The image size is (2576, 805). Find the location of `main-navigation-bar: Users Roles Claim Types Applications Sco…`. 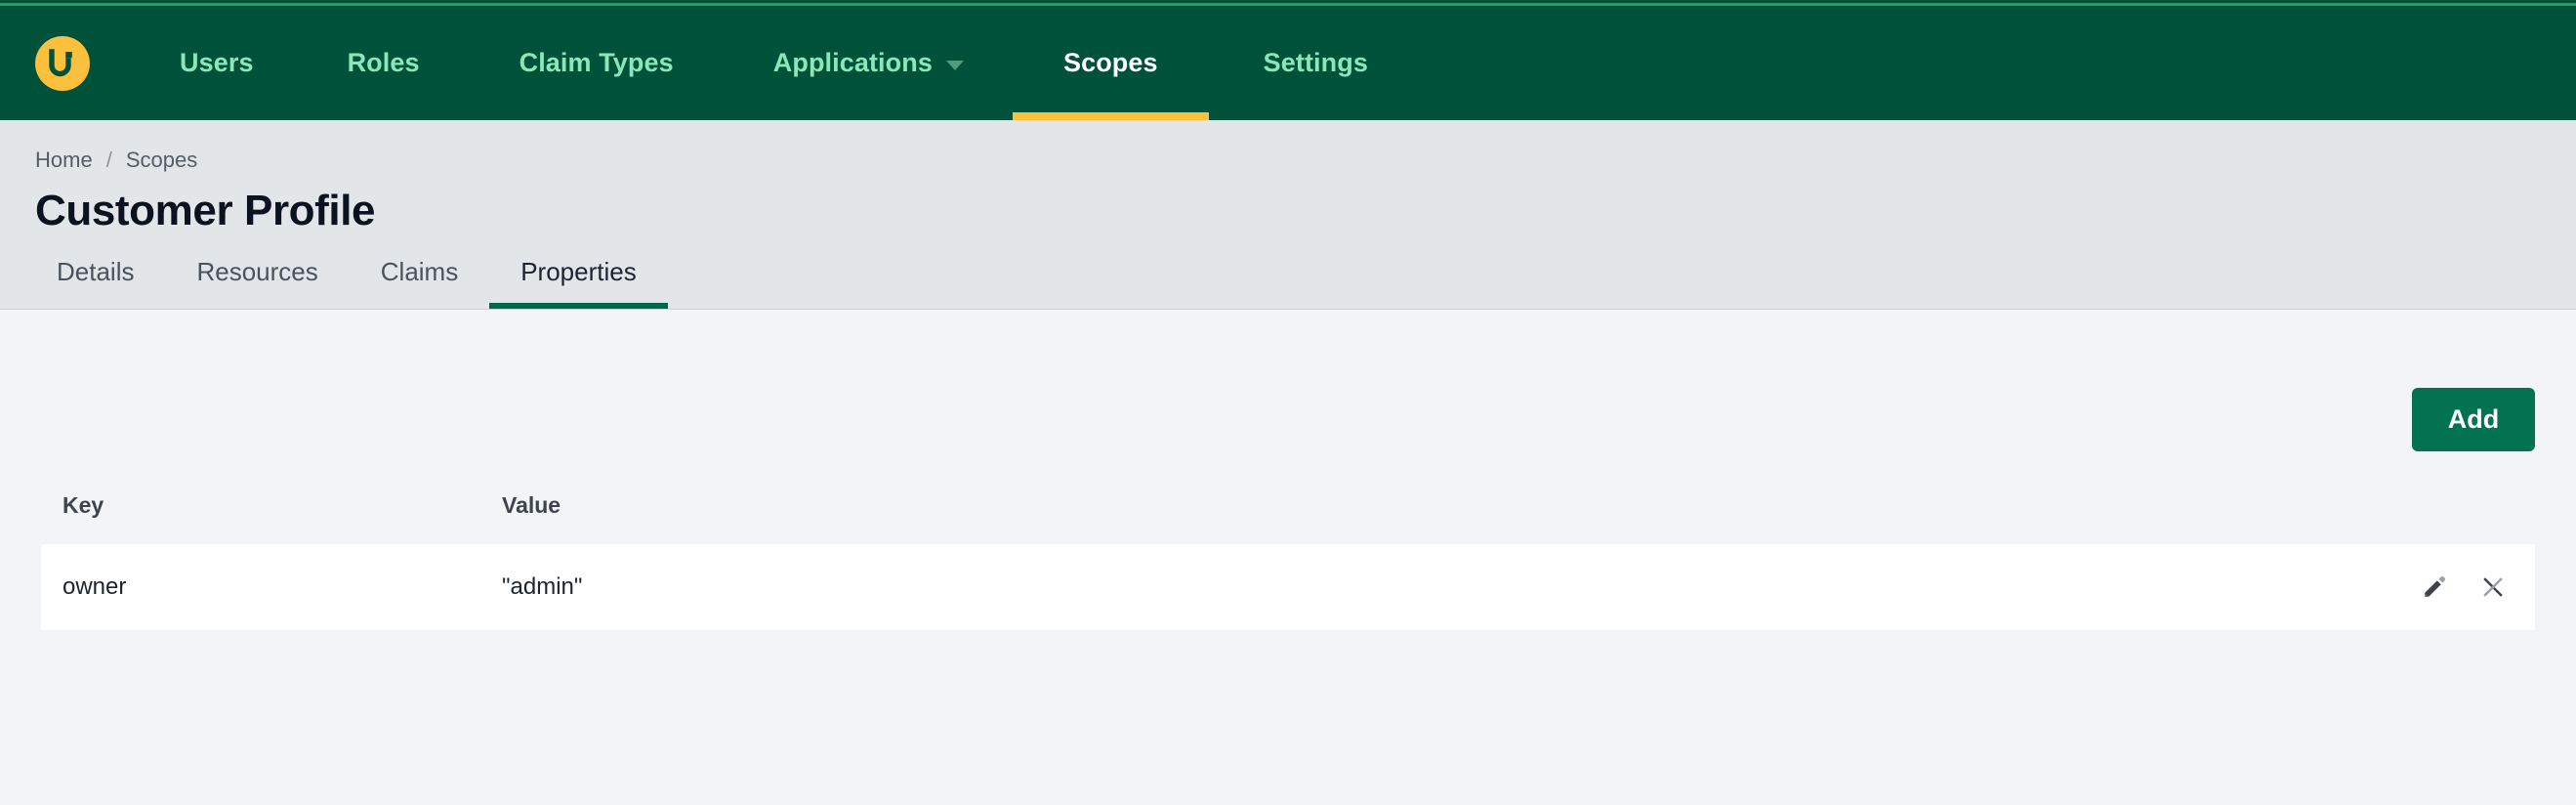

main-navigation-bar: Users Roles Claim Types Applications Sco… is located at coordinates (1288, 63).